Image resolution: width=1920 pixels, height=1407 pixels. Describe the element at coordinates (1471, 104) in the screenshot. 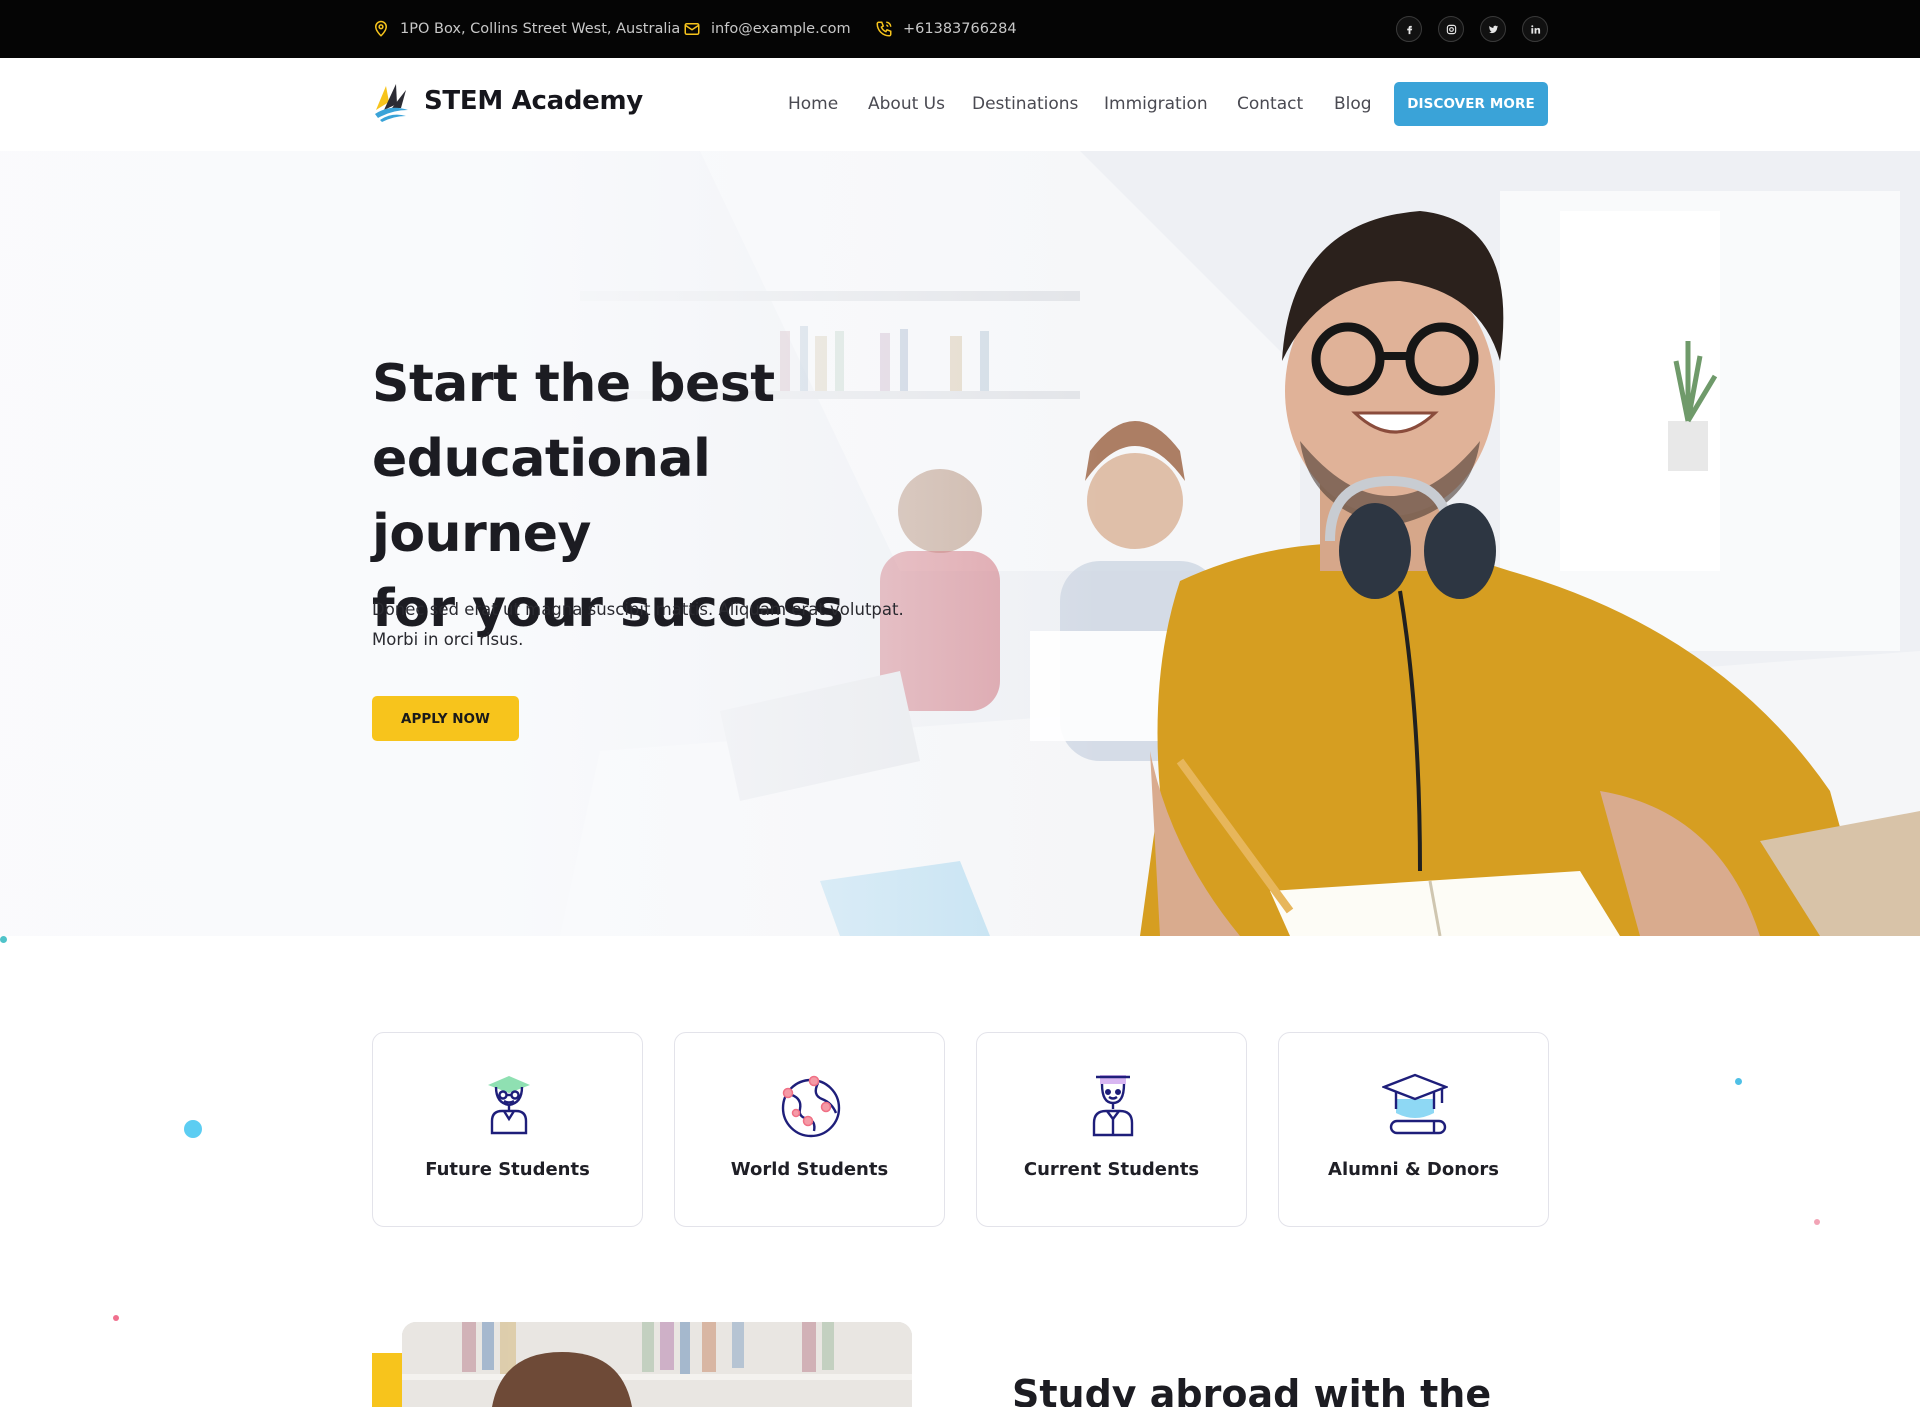

I see `discover-more-button: DISCOVER MORE` at that location.